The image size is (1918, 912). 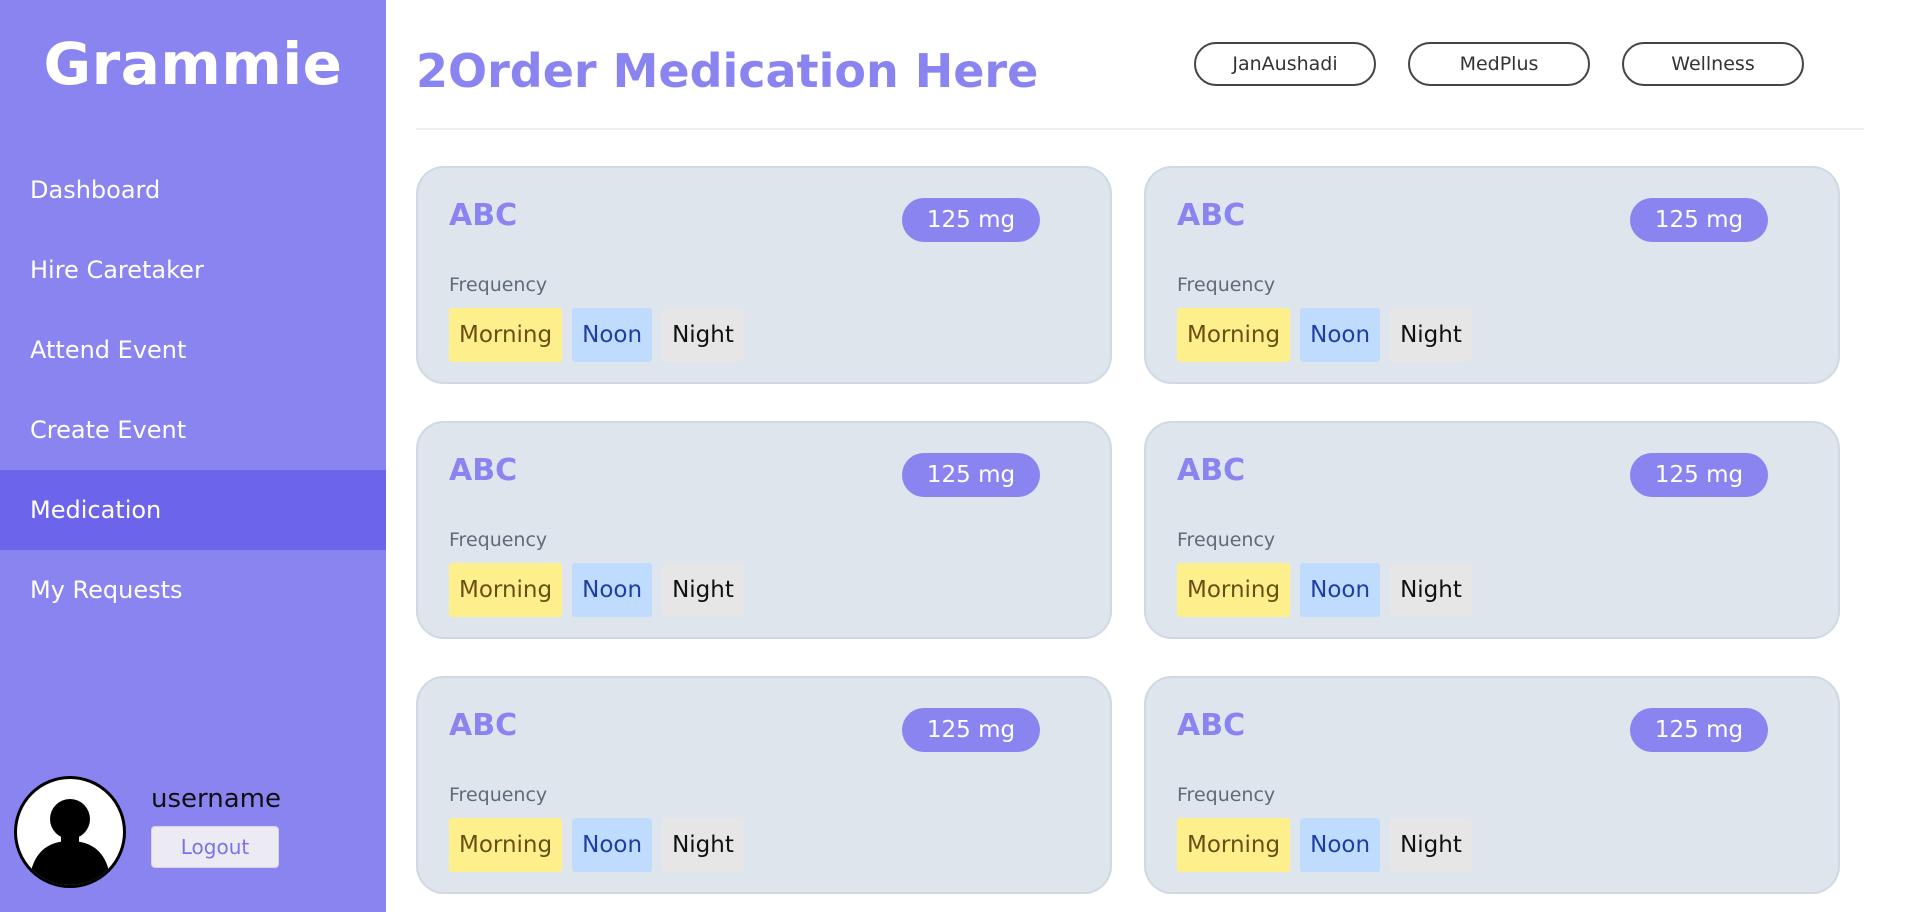 I want to click on store-button-medplus: MedPlus, so click(x=1499, y=64).